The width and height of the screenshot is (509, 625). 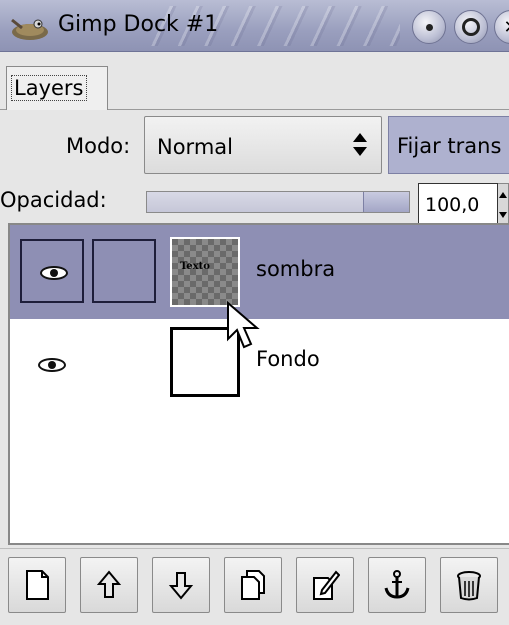 I want to click on keep-transparency-label: Fijar trans, so click(x=449, y=146).